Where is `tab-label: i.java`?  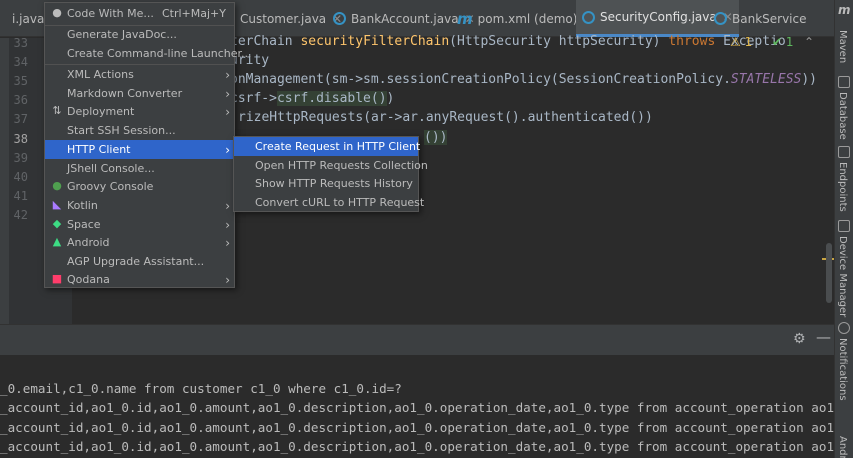
tab-label: i.java is located at coordinates (28, 18).